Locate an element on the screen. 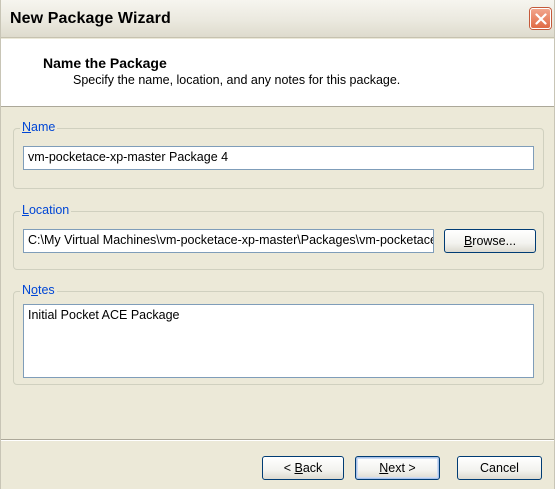  next-button: Next > is located at coordinates (397, 468).